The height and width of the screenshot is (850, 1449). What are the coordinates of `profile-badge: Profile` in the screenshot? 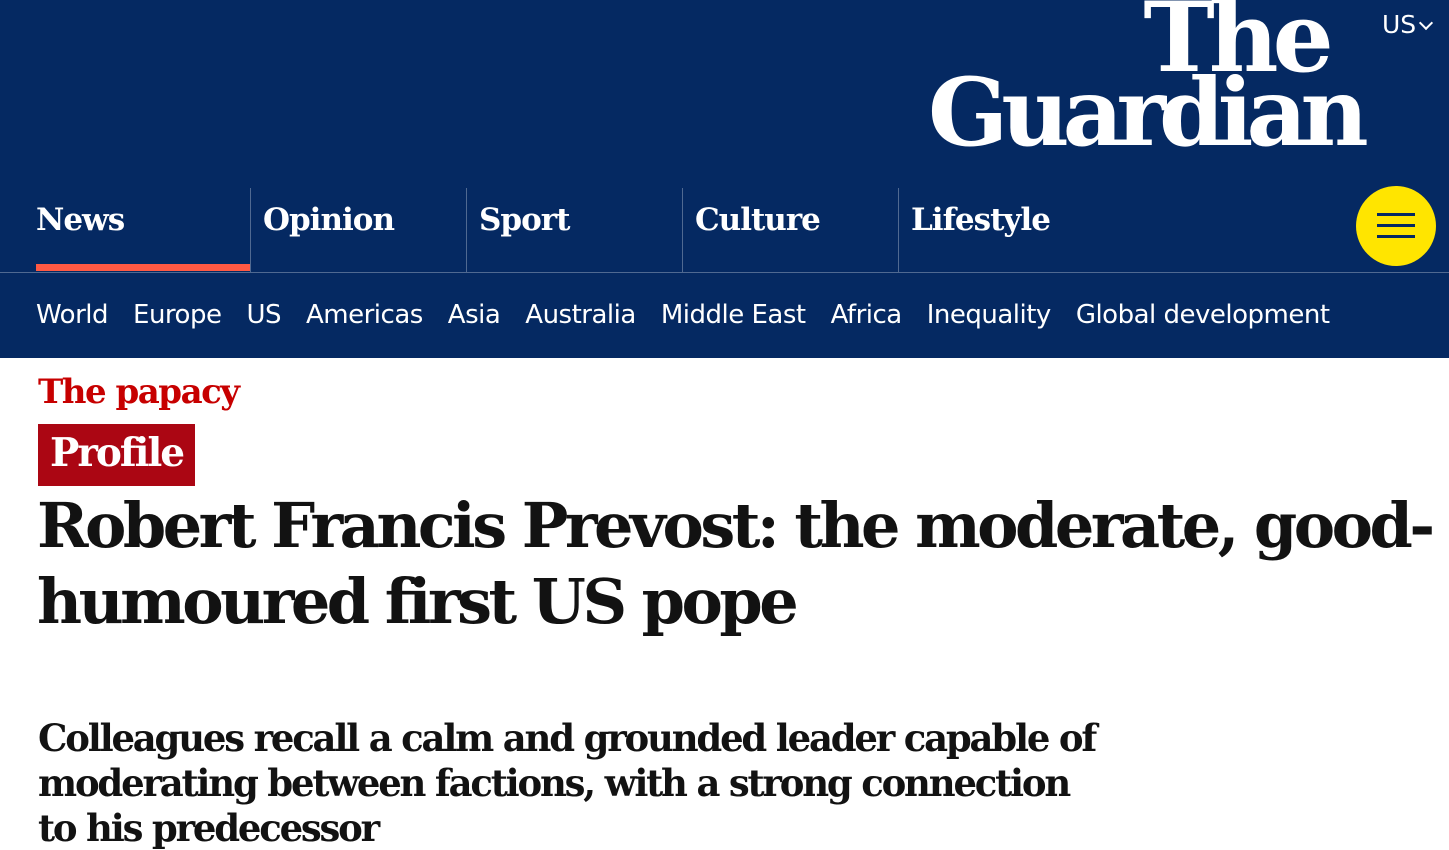 It's located at (117, 455).